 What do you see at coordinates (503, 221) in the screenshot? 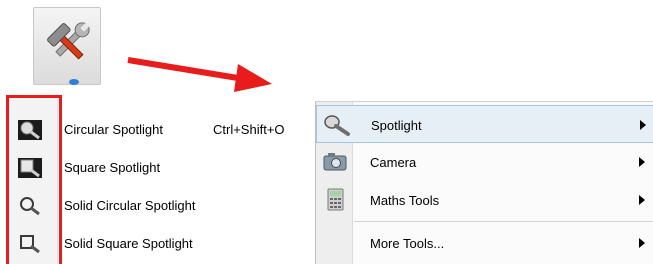
I see `menu-separator` at bounding box center [503, 221].